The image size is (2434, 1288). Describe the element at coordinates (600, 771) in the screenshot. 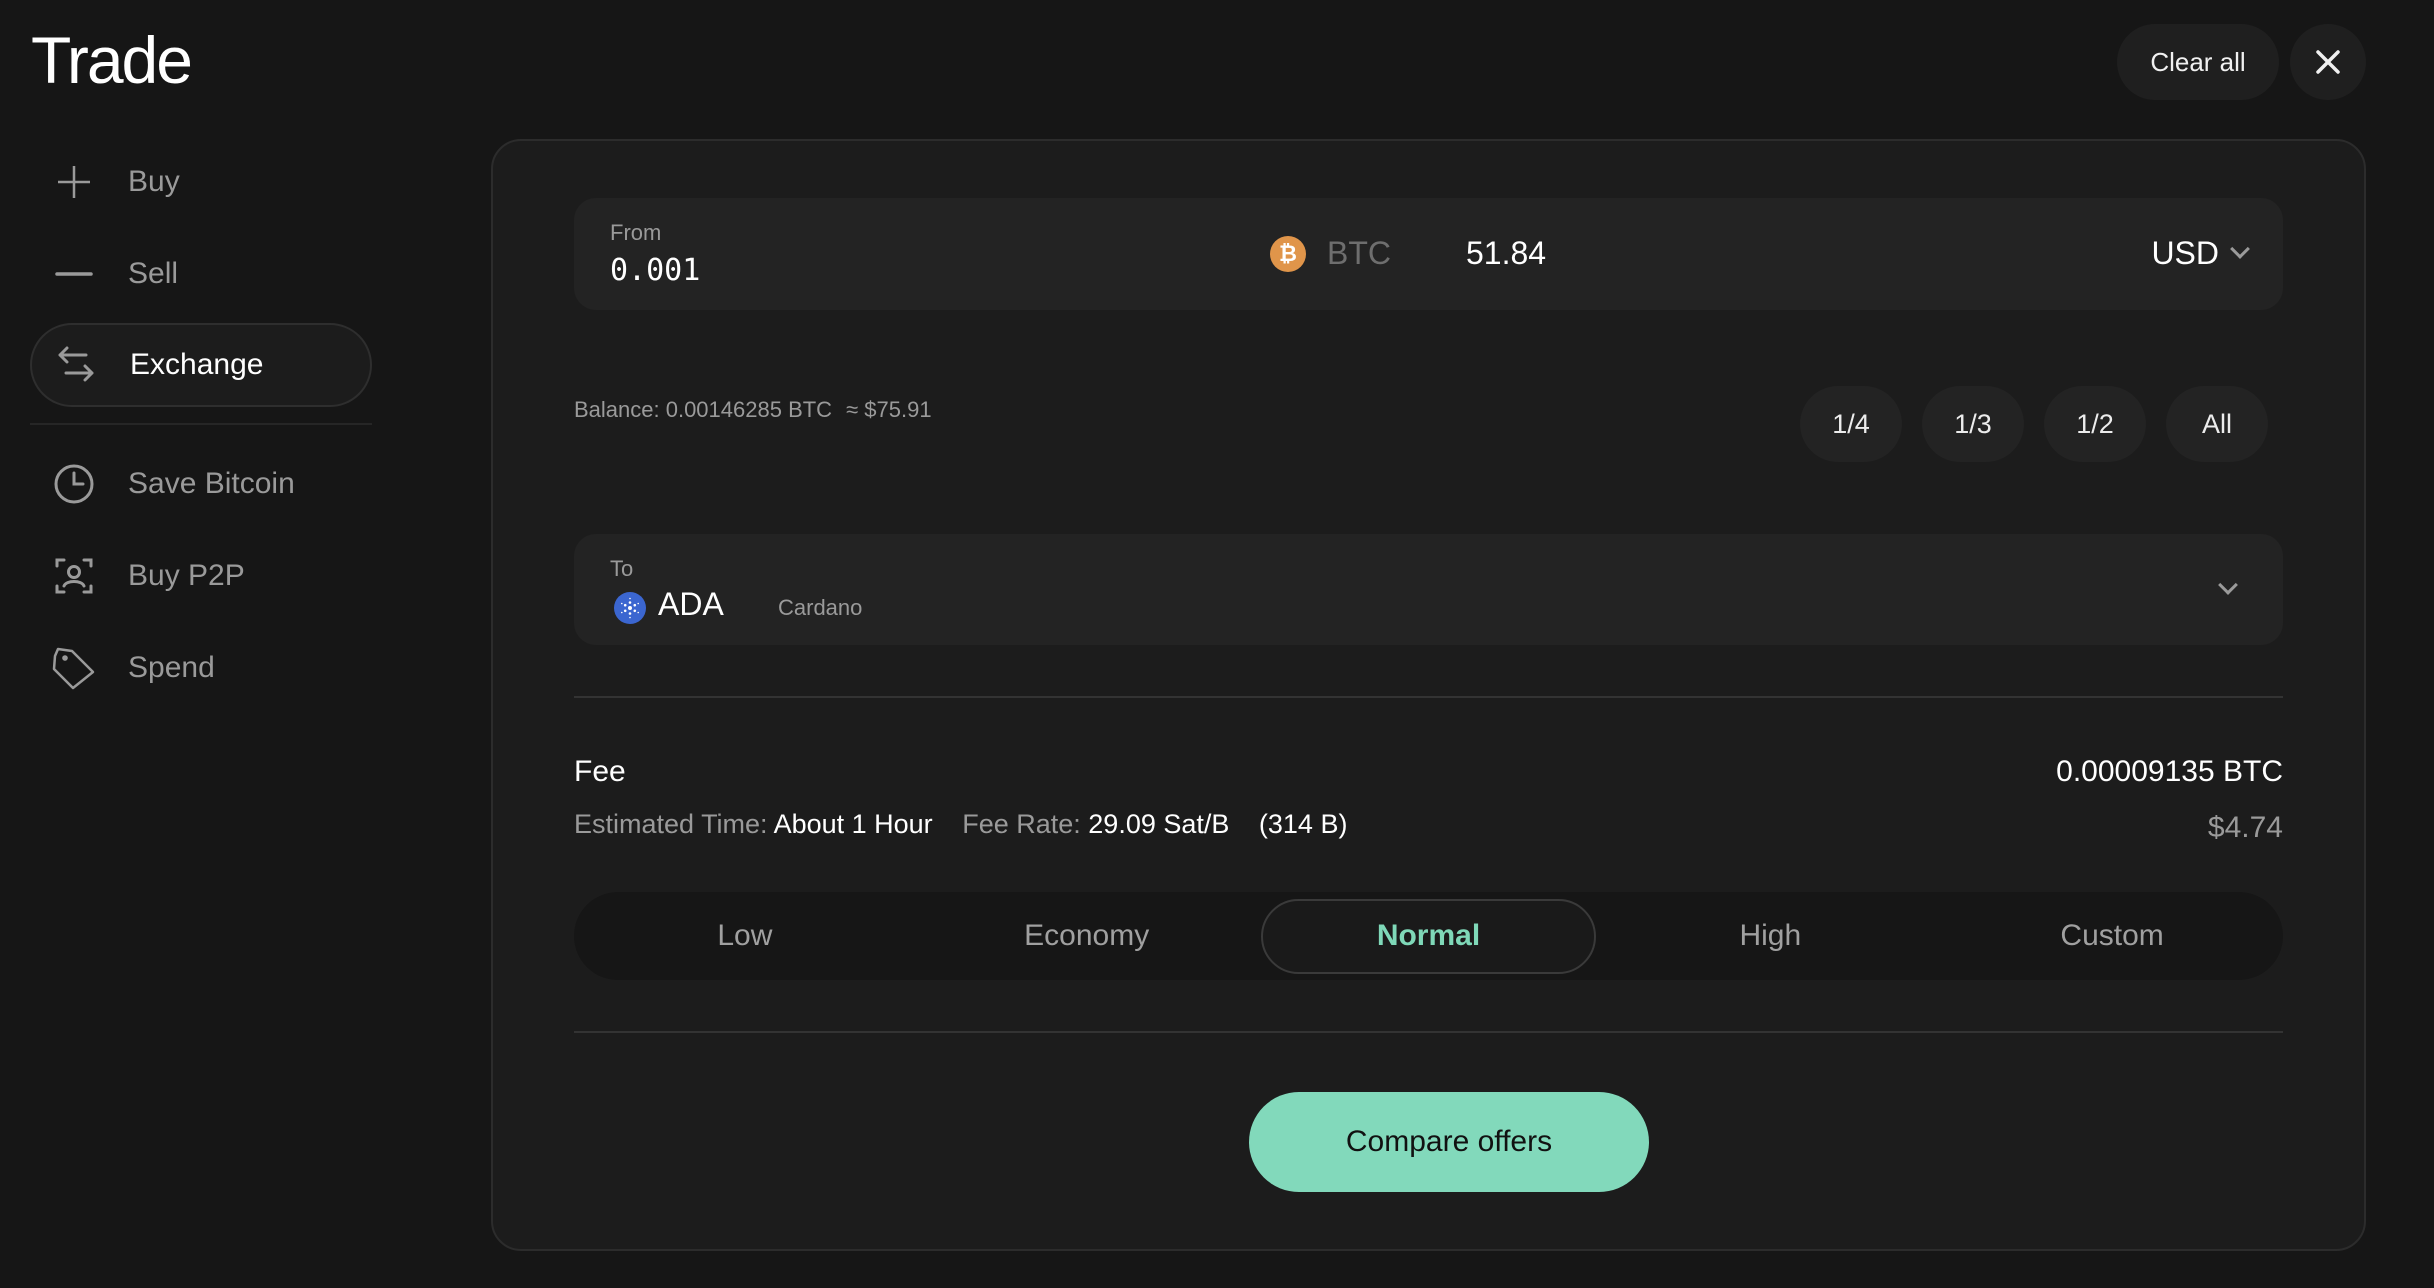

I see `fee-title: Fee` at that location.